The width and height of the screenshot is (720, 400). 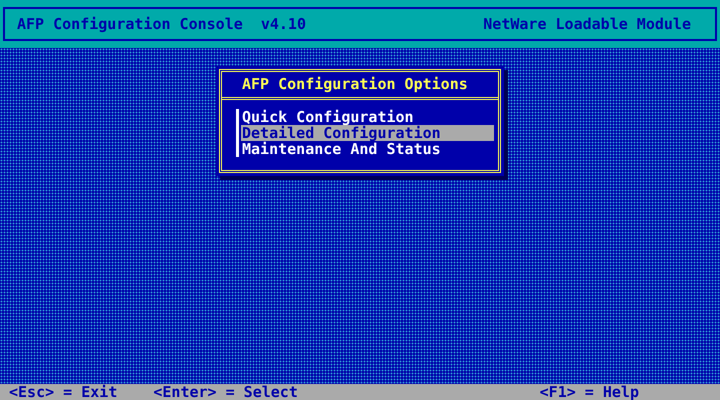 What do you see at coordinates (589, 392) in the screenshot?
I see `key-hint: <F1> = Help` at bounding box center [589, 392].